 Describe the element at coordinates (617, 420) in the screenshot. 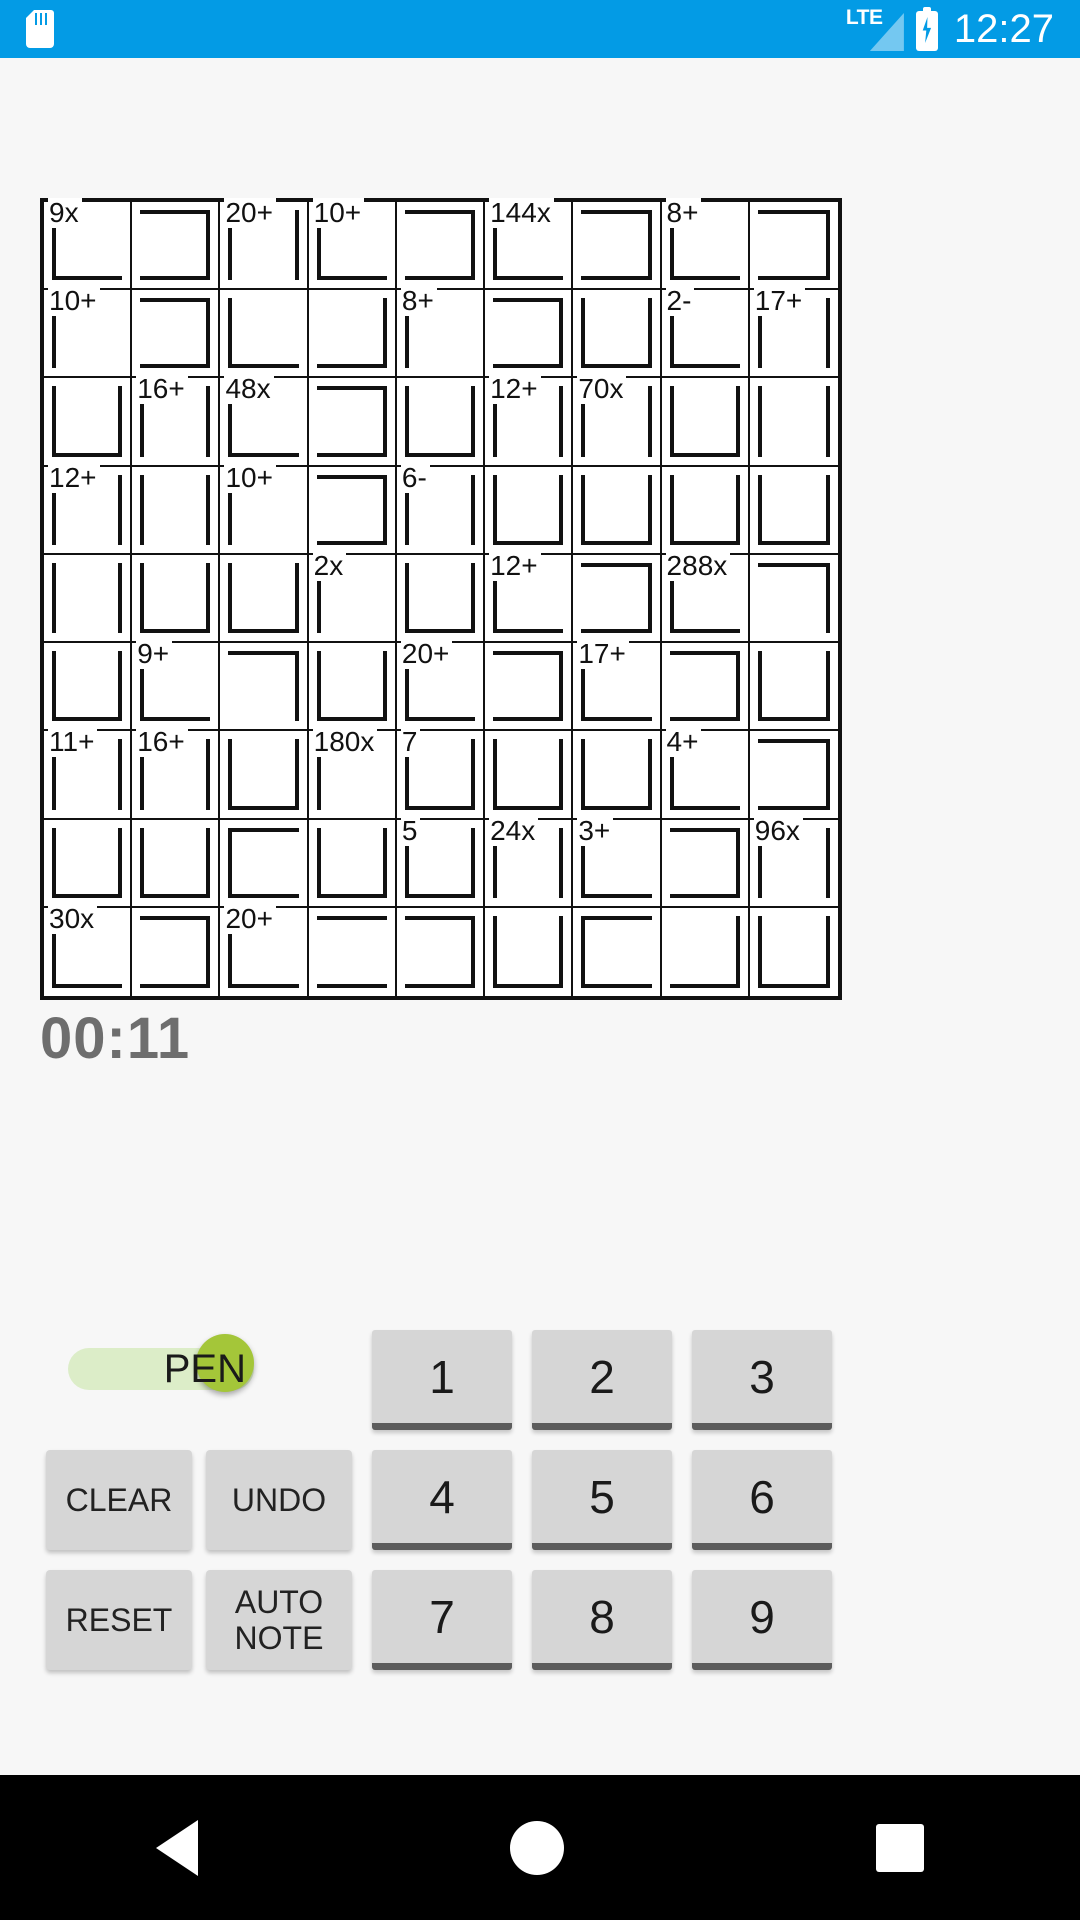

I see `grid-cell-r2-c6: 70x` at that location.